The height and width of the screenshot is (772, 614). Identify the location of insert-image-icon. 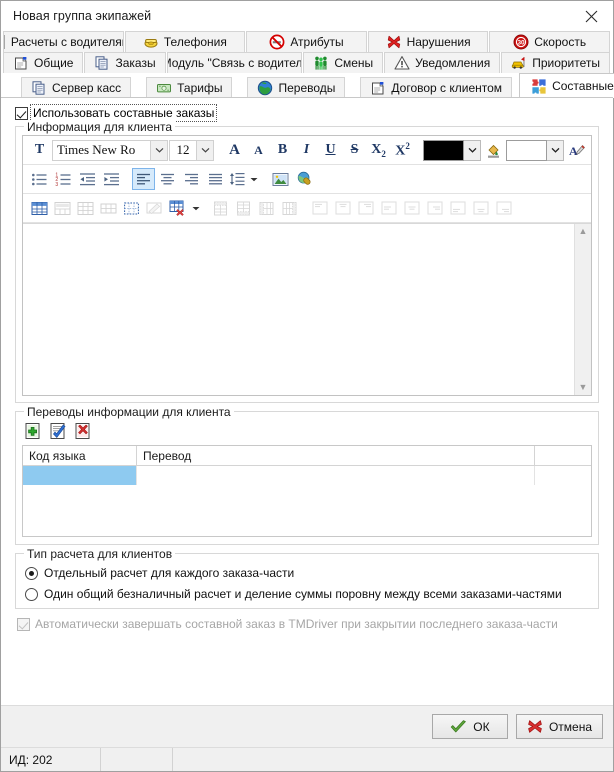
(280, 179).